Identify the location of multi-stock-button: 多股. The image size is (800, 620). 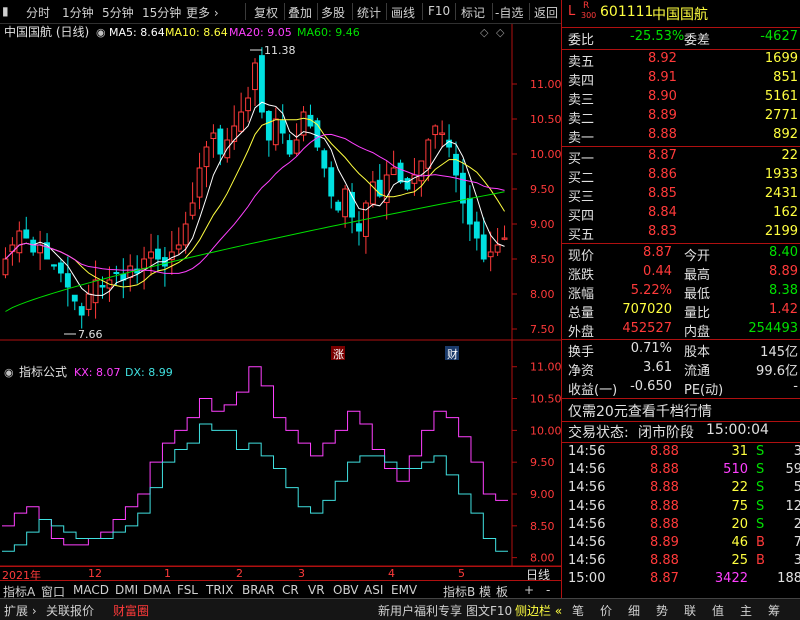
(333, 12).